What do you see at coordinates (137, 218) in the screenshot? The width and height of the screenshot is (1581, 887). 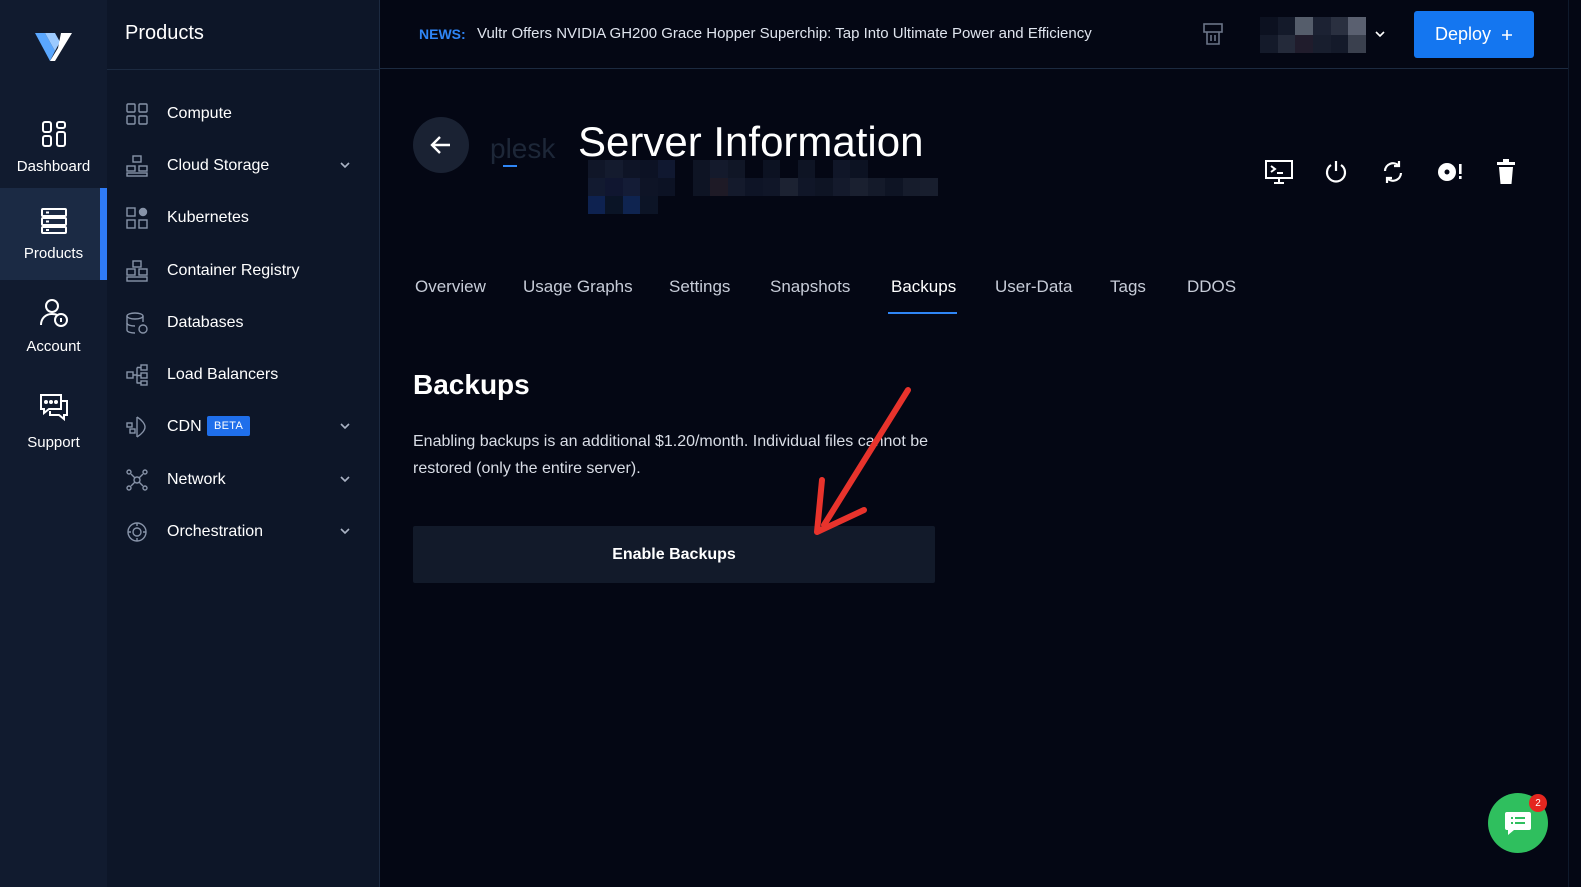 I see `kubernetes-icon` at bounding box center [137, 218].